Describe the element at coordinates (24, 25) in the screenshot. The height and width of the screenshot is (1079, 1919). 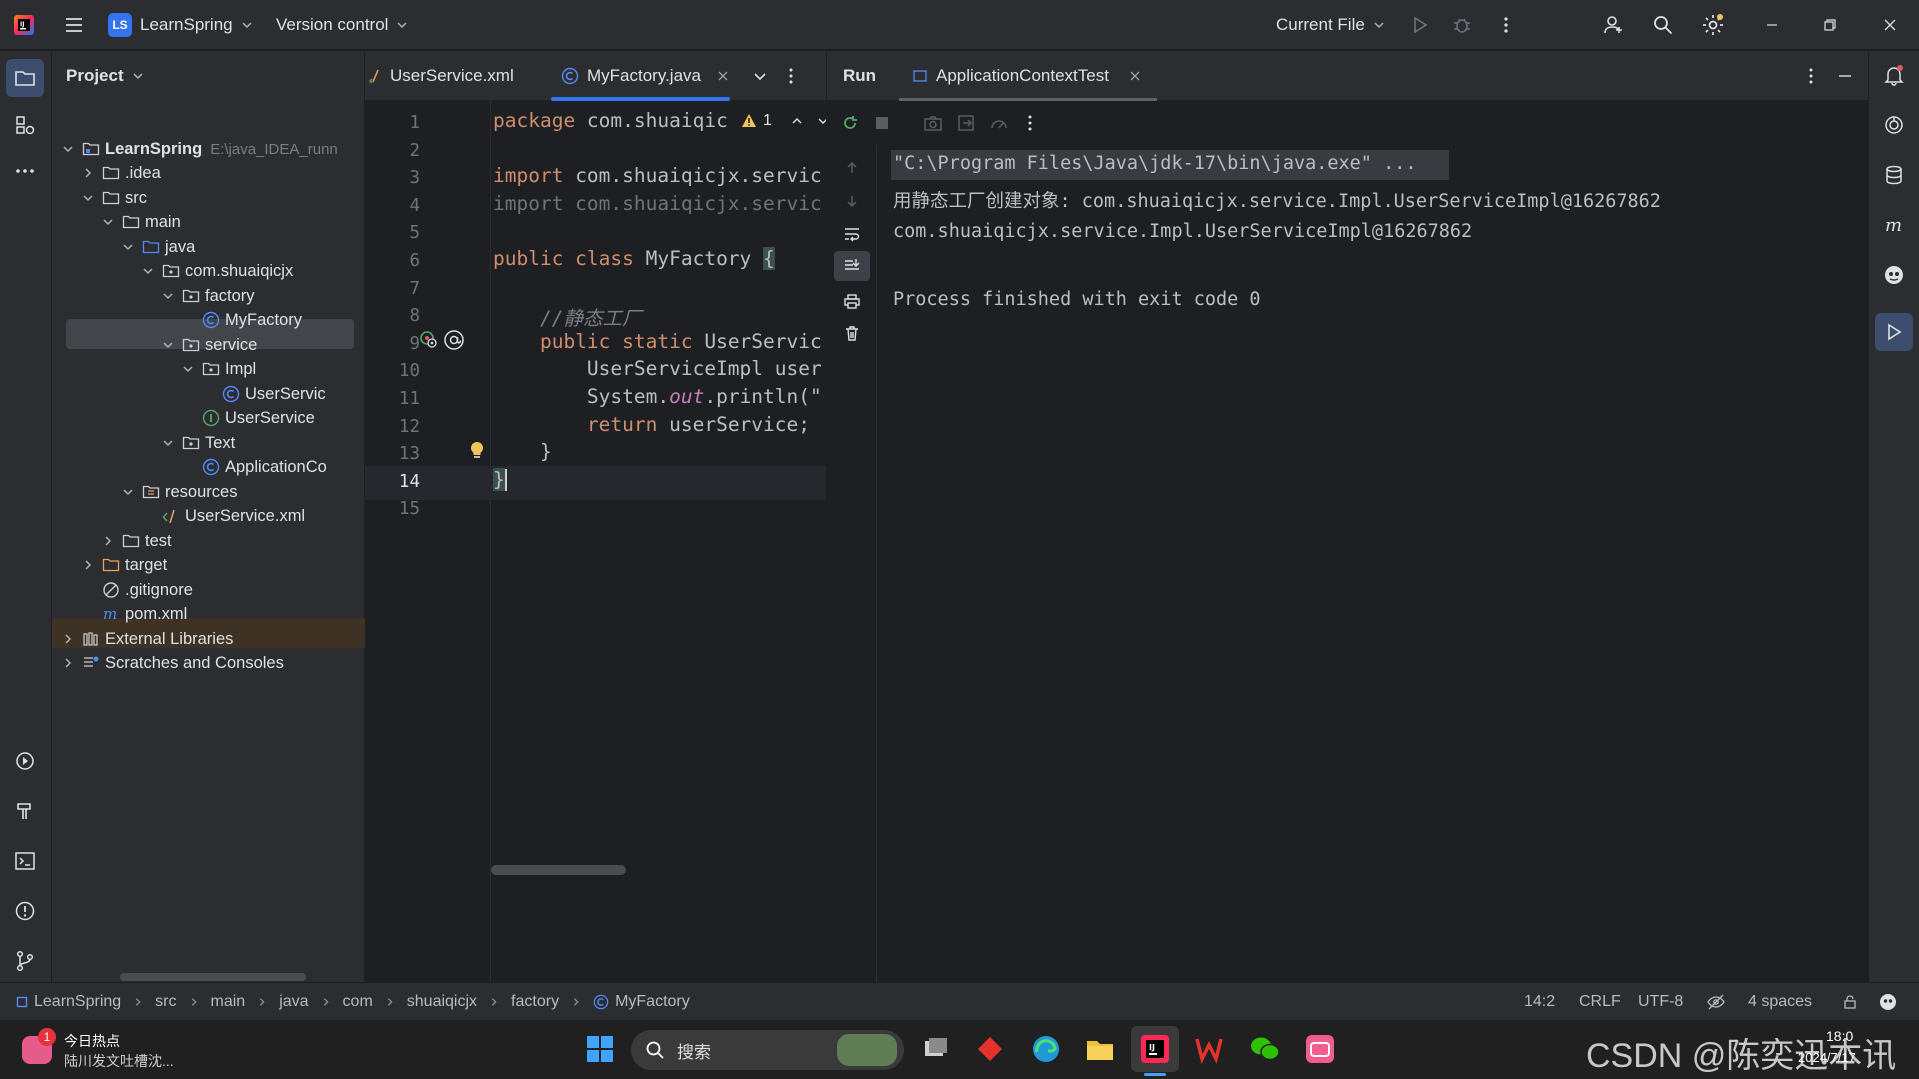
I see `intellij-logo-icon: IJ` at that location.